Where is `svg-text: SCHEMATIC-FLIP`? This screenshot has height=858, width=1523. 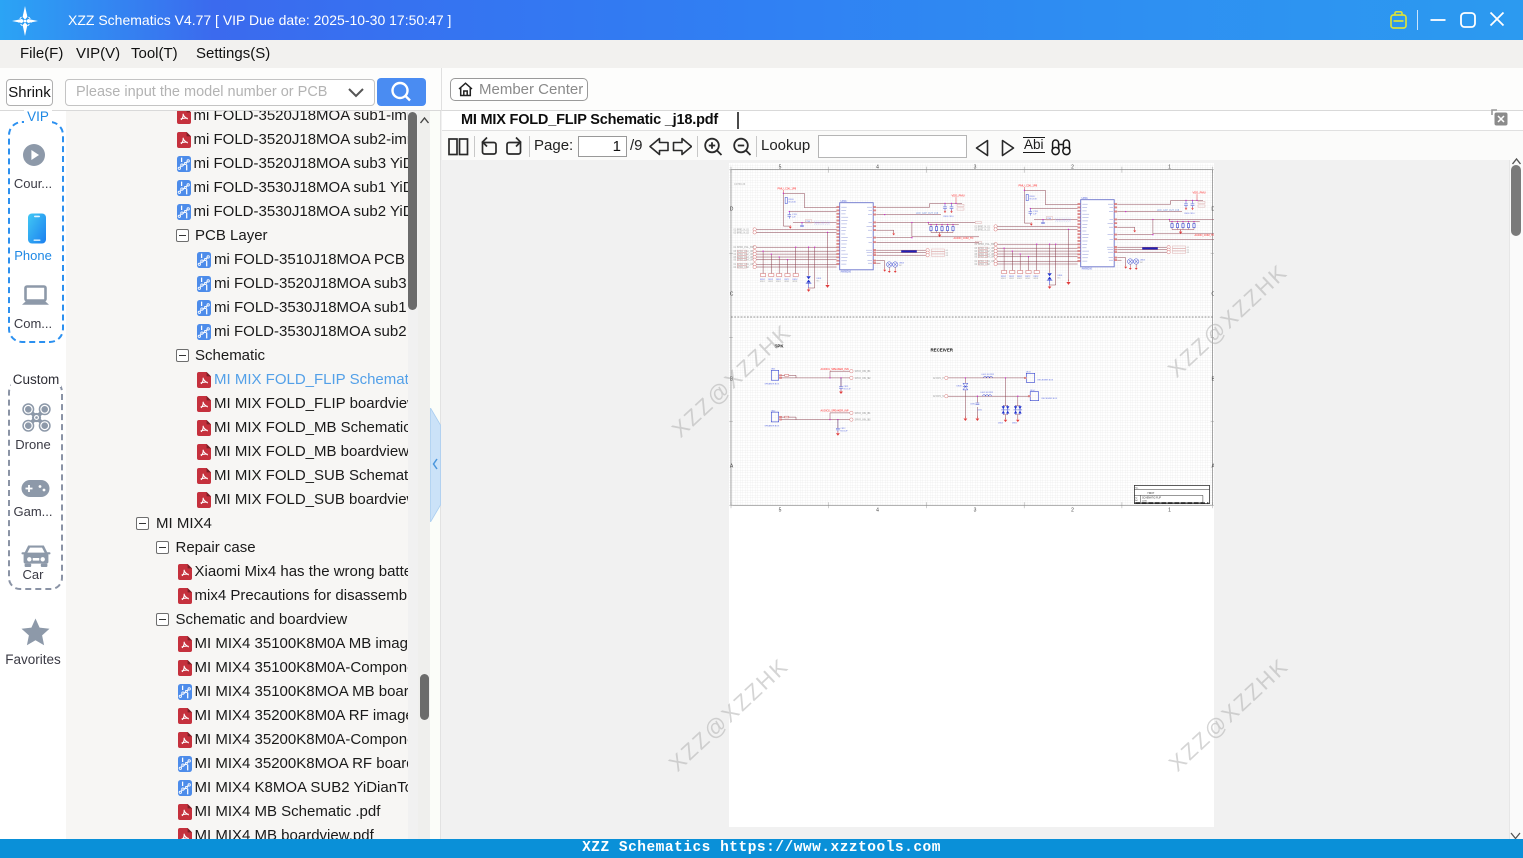 svg-text: SCHEMATIC-FLIP is located at coordinates (1151, 498).